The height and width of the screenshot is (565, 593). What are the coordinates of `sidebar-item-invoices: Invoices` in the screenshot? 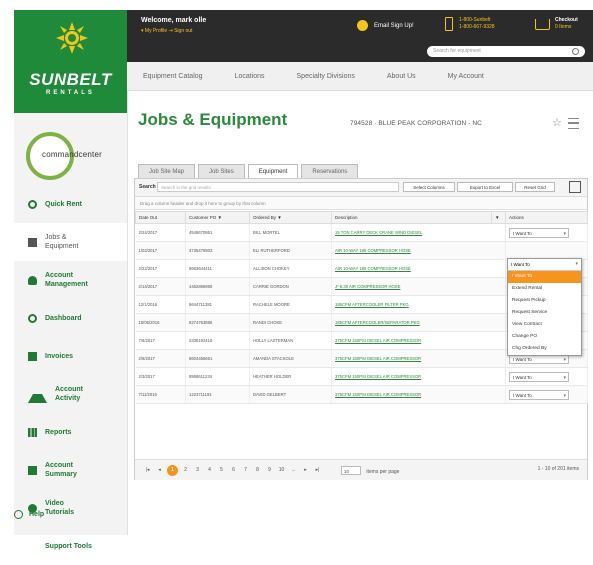 It's located at (70, 356).